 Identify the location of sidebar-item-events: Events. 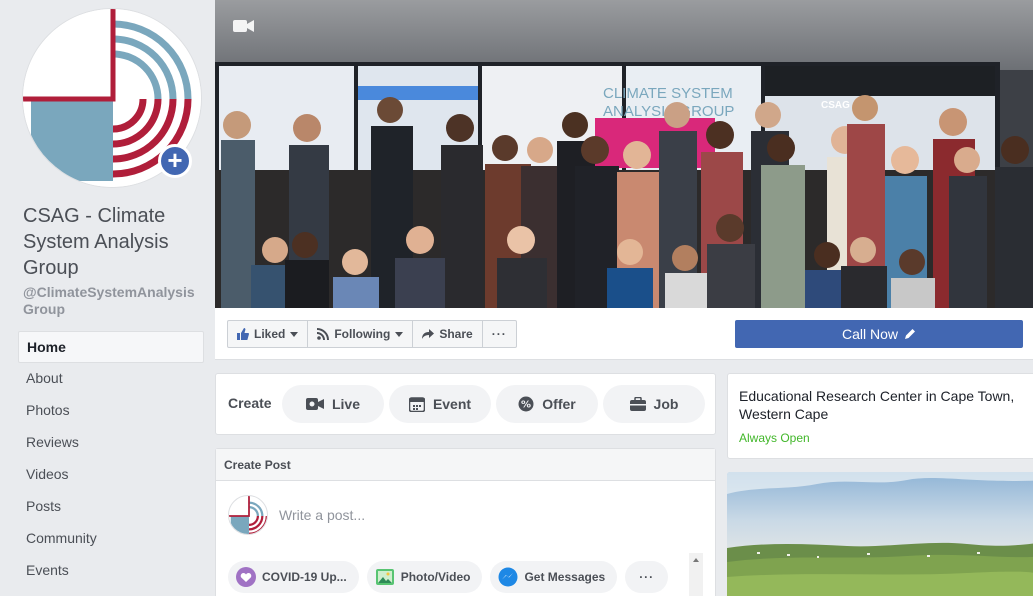
(111, 571).